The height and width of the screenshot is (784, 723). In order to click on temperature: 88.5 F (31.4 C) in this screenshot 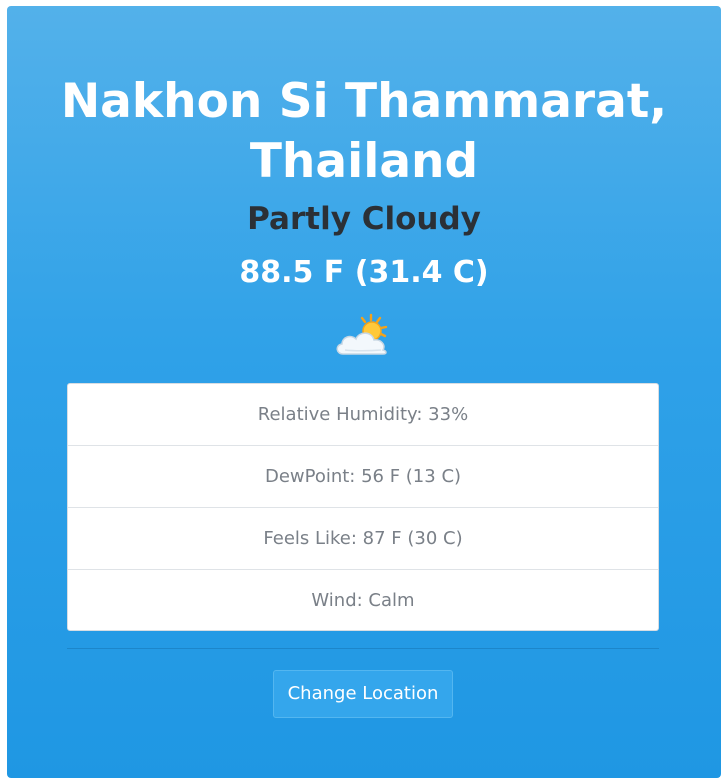, I will do `click(364, 272)`.